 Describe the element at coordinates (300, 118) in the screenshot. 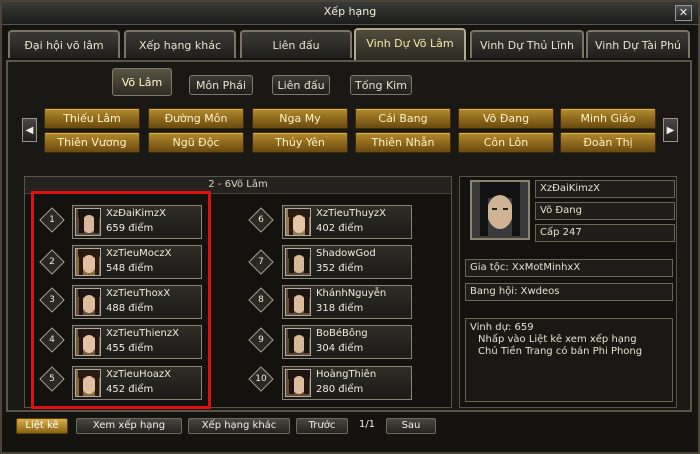

I see `sect-nga-my: Nga My` at that location.